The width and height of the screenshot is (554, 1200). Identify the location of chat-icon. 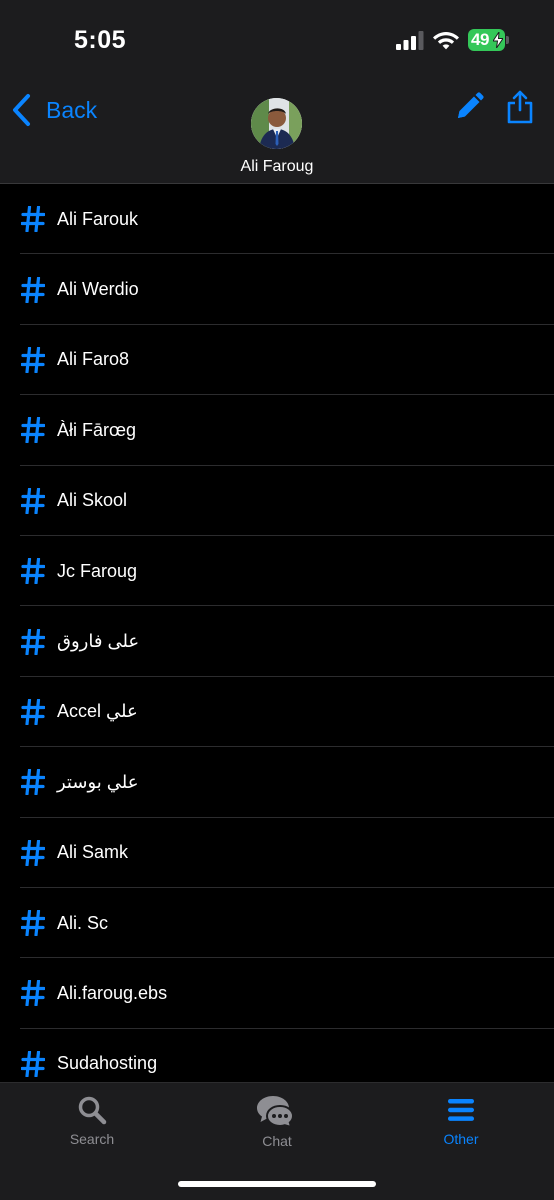
(276, 1111).